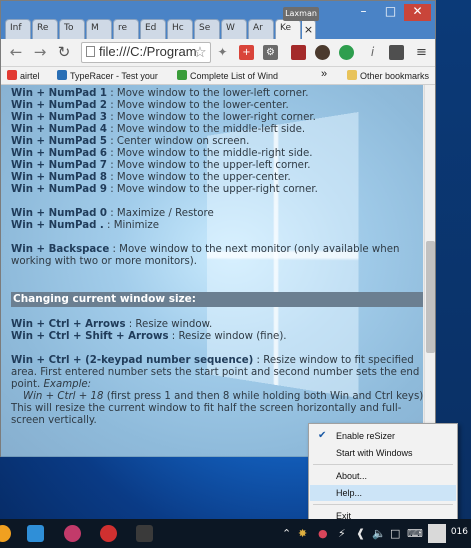 Image resolution: width=471 pixels, height=548 pixels. Describe the element at coordinates (99, 29) in the screenshot. I see `tab: M` at that location.